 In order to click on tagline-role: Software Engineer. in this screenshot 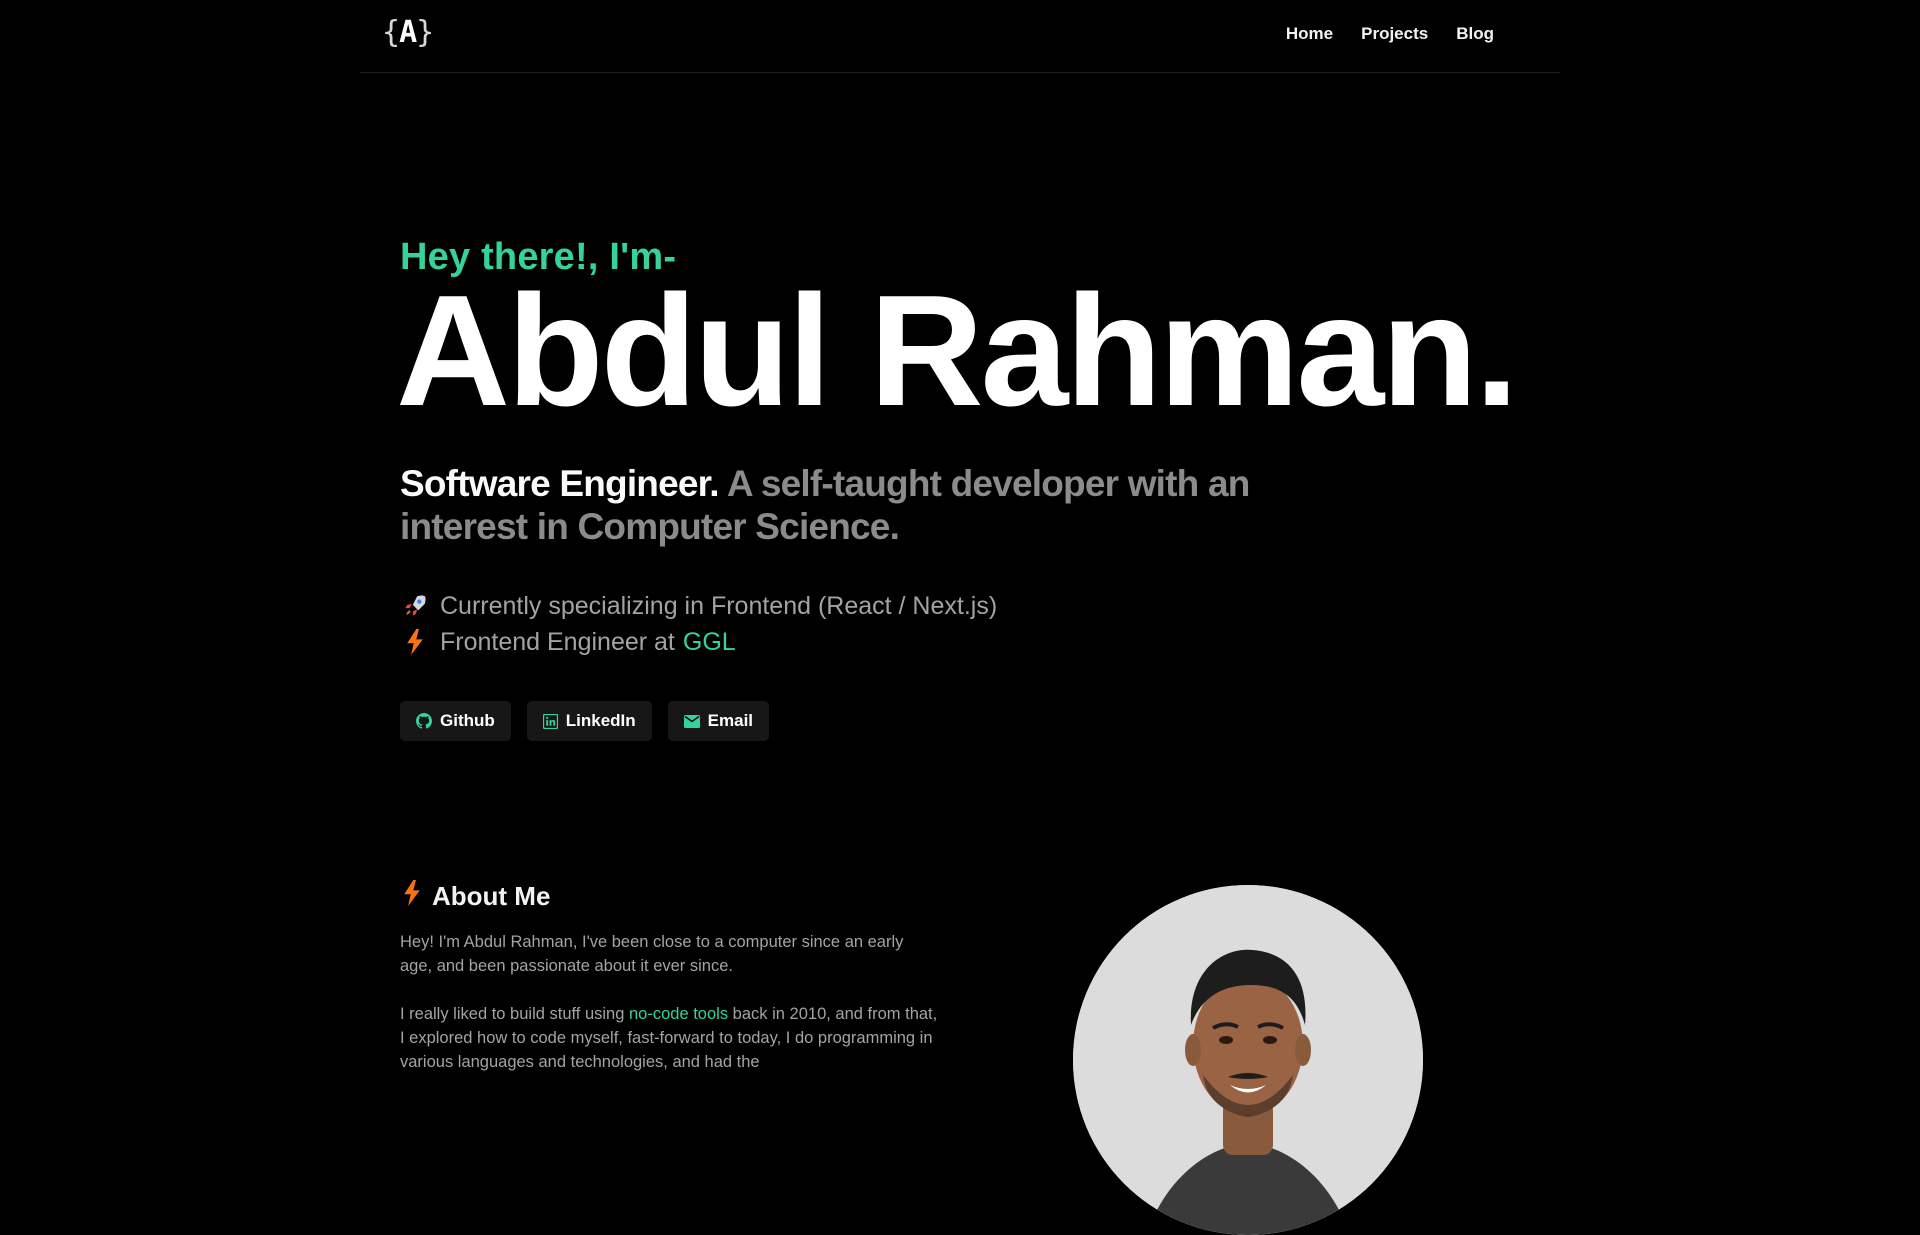, I will do `click(560, 483)`.